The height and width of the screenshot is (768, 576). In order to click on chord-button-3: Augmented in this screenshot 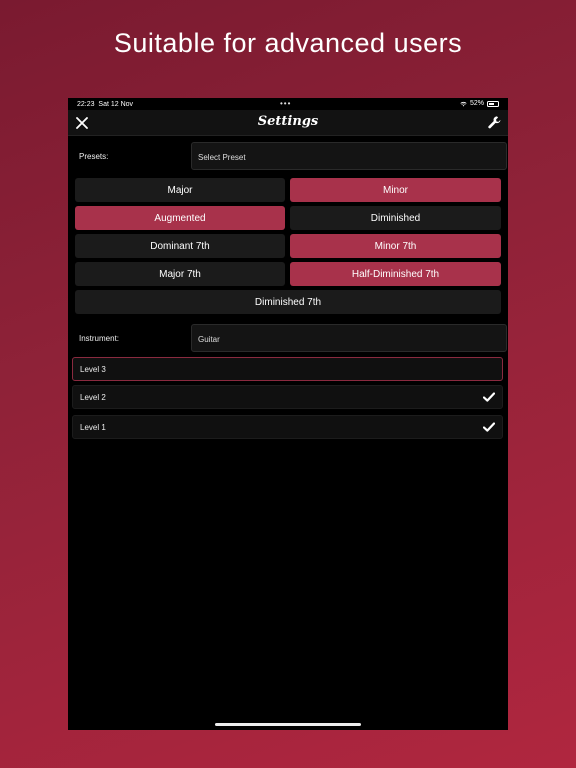, I will do `click(180, 218)`.